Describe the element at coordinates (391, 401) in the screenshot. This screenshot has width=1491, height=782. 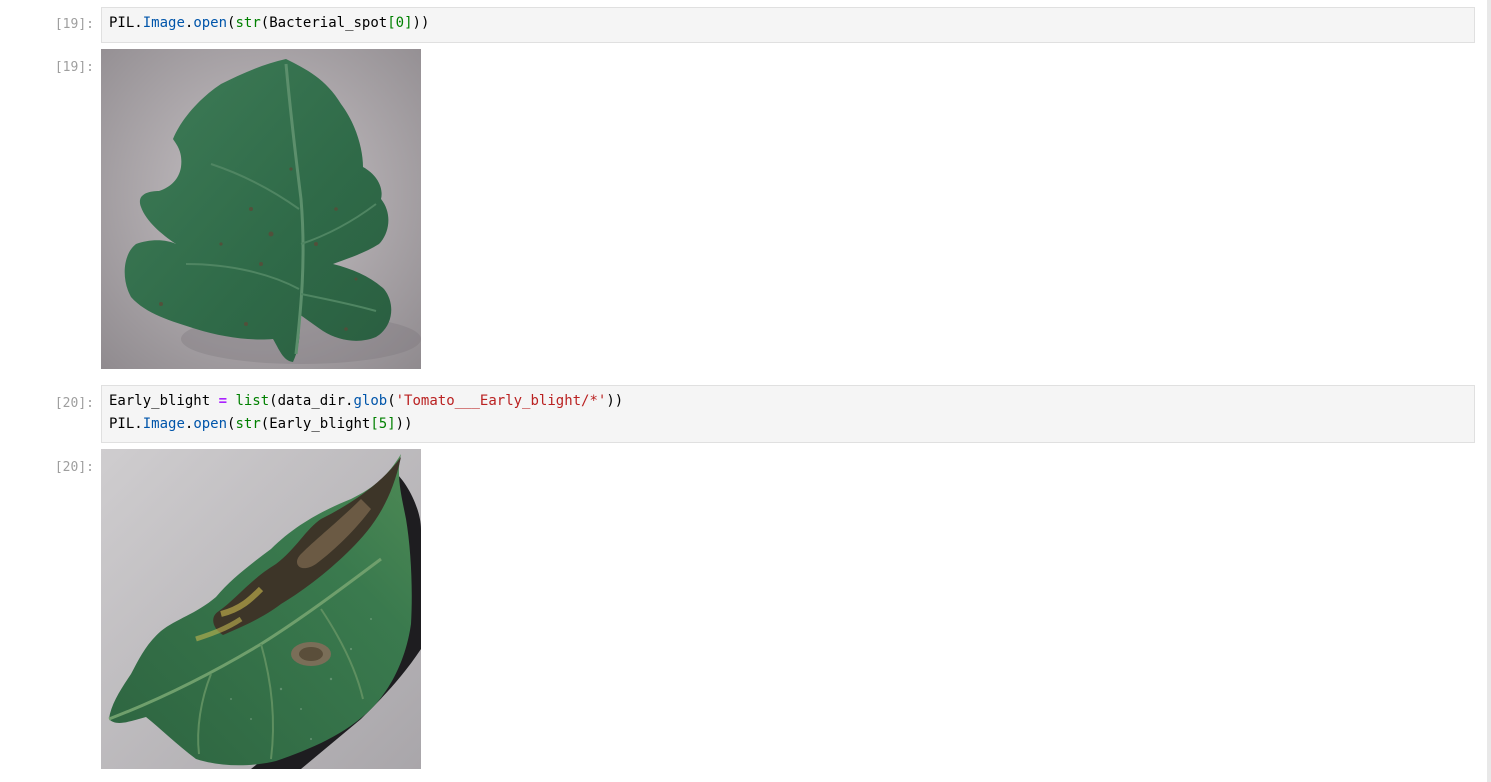
I see `code-token: (` at that location.